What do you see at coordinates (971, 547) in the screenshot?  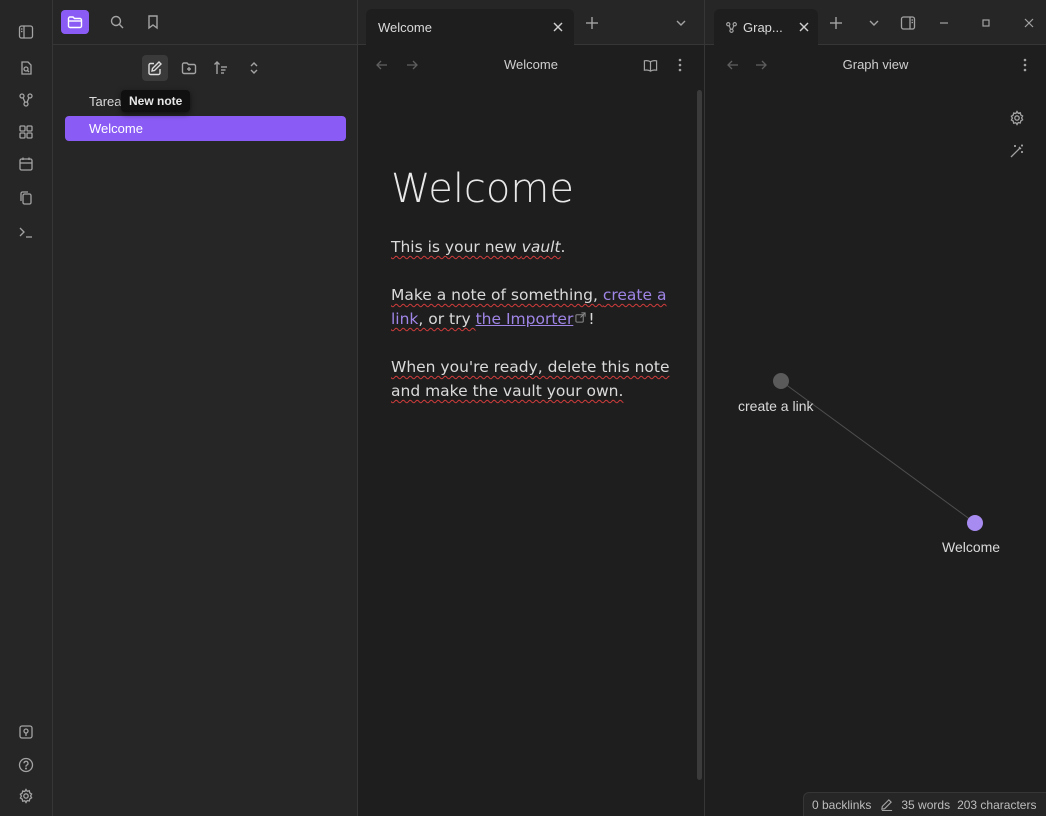 I see `graph-node-label: Welcome` at bounding box center [971, 547].